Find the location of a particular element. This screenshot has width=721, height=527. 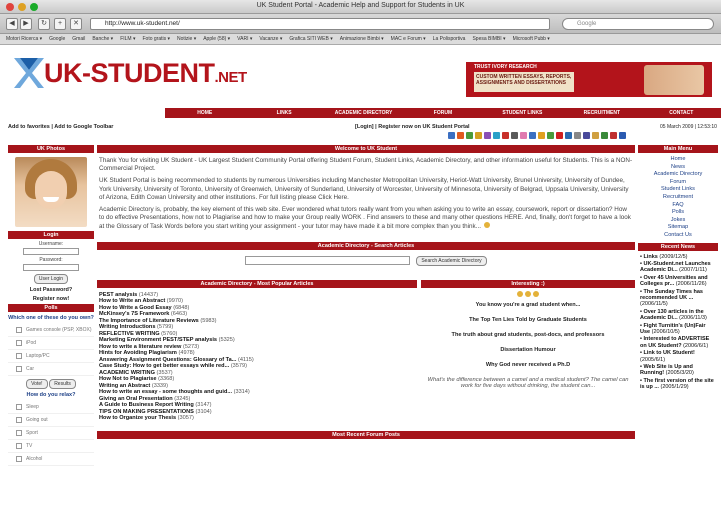

bookmark-item: VARI ▾ is located at coordinates (244, 39).